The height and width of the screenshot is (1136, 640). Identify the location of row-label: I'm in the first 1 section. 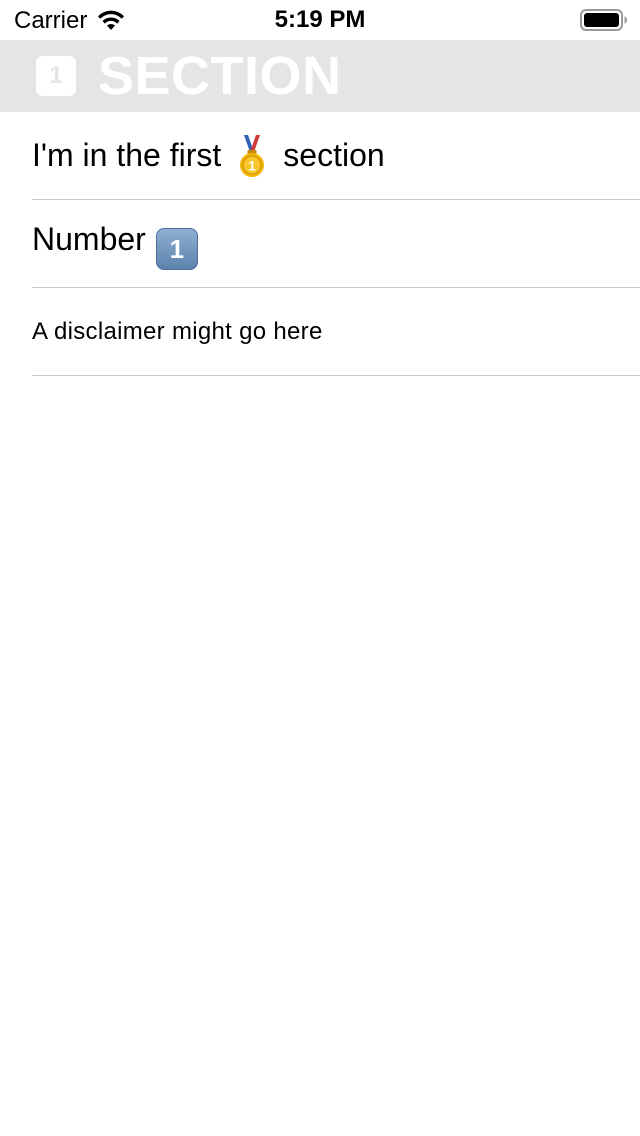
(208, 156).